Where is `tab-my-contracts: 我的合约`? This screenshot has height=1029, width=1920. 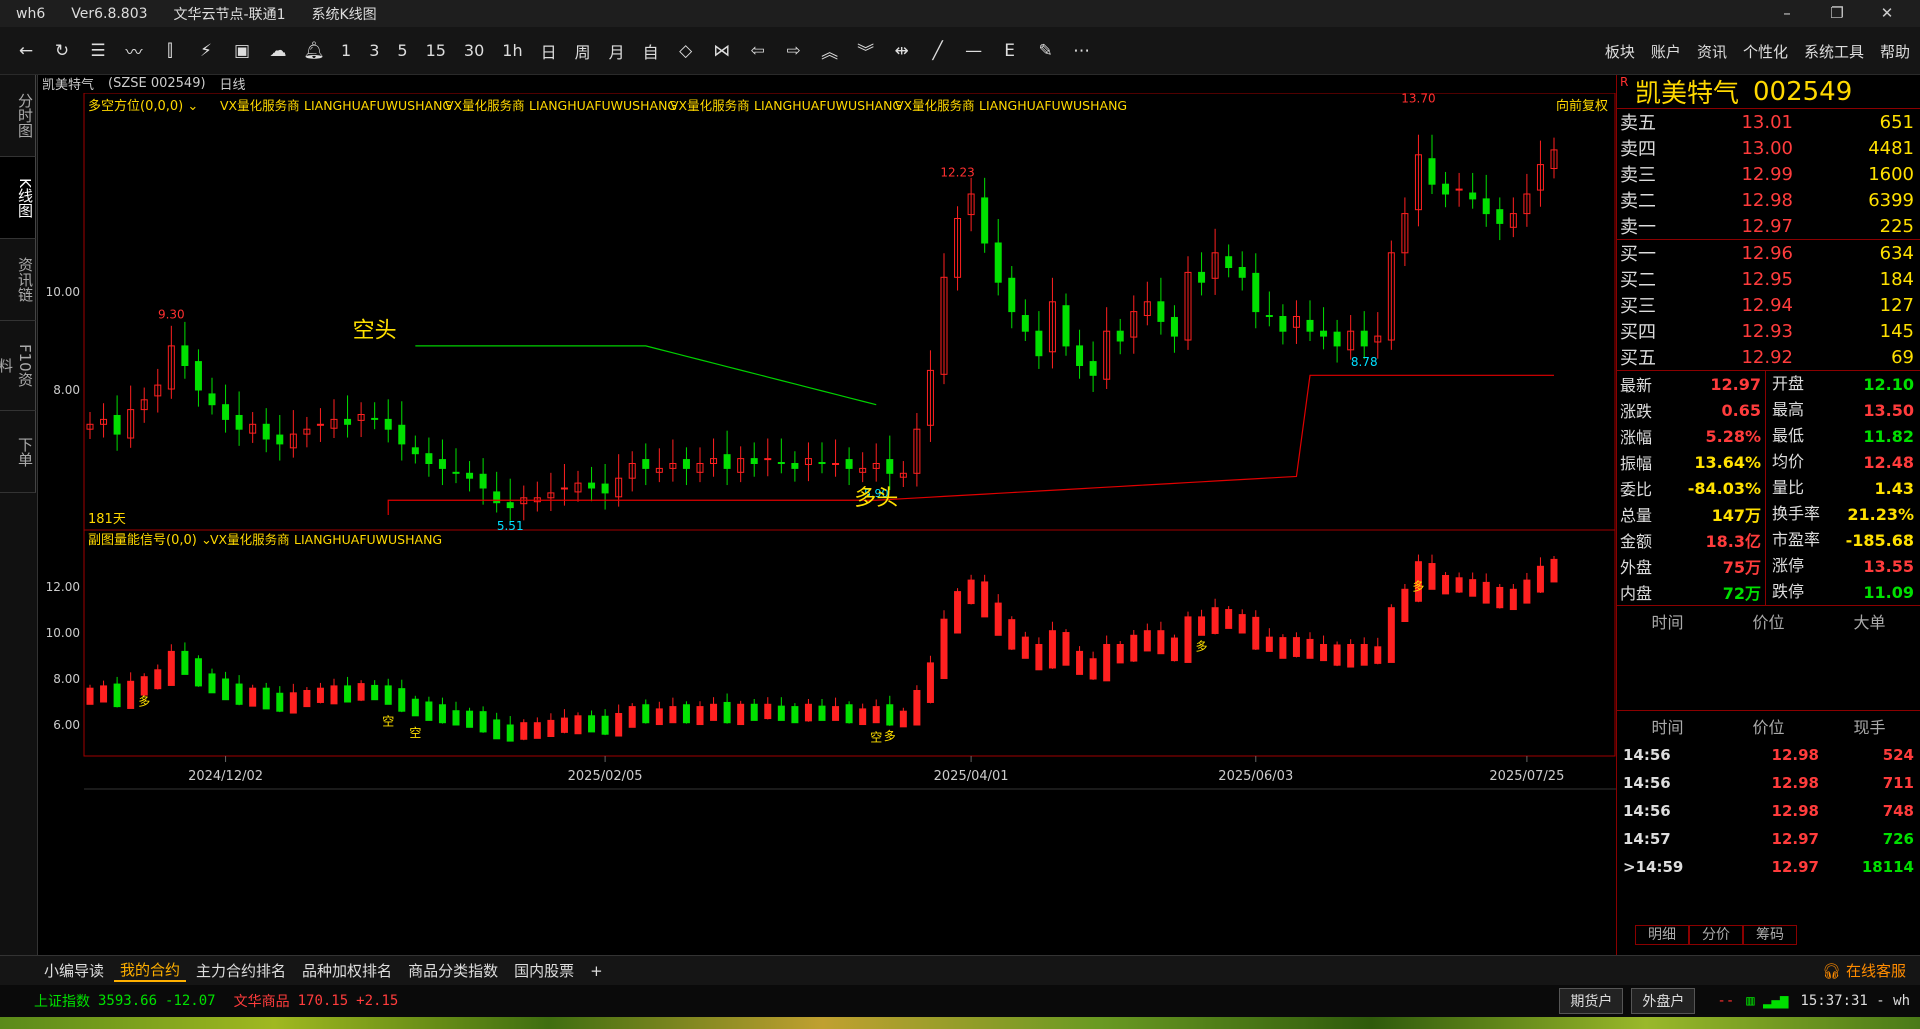 tab-my-contracts: 我的合约 is located at coordinates (150, 970).